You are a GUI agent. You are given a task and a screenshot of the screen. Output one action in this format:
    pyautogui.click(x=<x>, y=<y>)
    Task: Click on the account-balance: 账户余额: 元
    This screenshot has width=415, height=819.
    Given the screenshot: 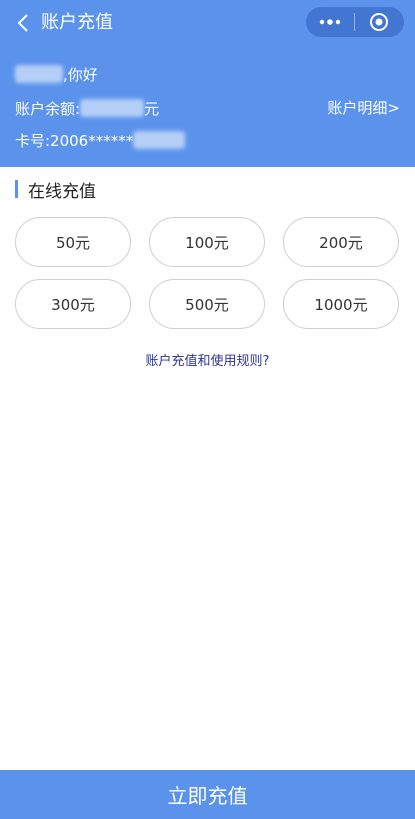 What is the action you would take?
    pyautogui.click(x=87, y=108)
    